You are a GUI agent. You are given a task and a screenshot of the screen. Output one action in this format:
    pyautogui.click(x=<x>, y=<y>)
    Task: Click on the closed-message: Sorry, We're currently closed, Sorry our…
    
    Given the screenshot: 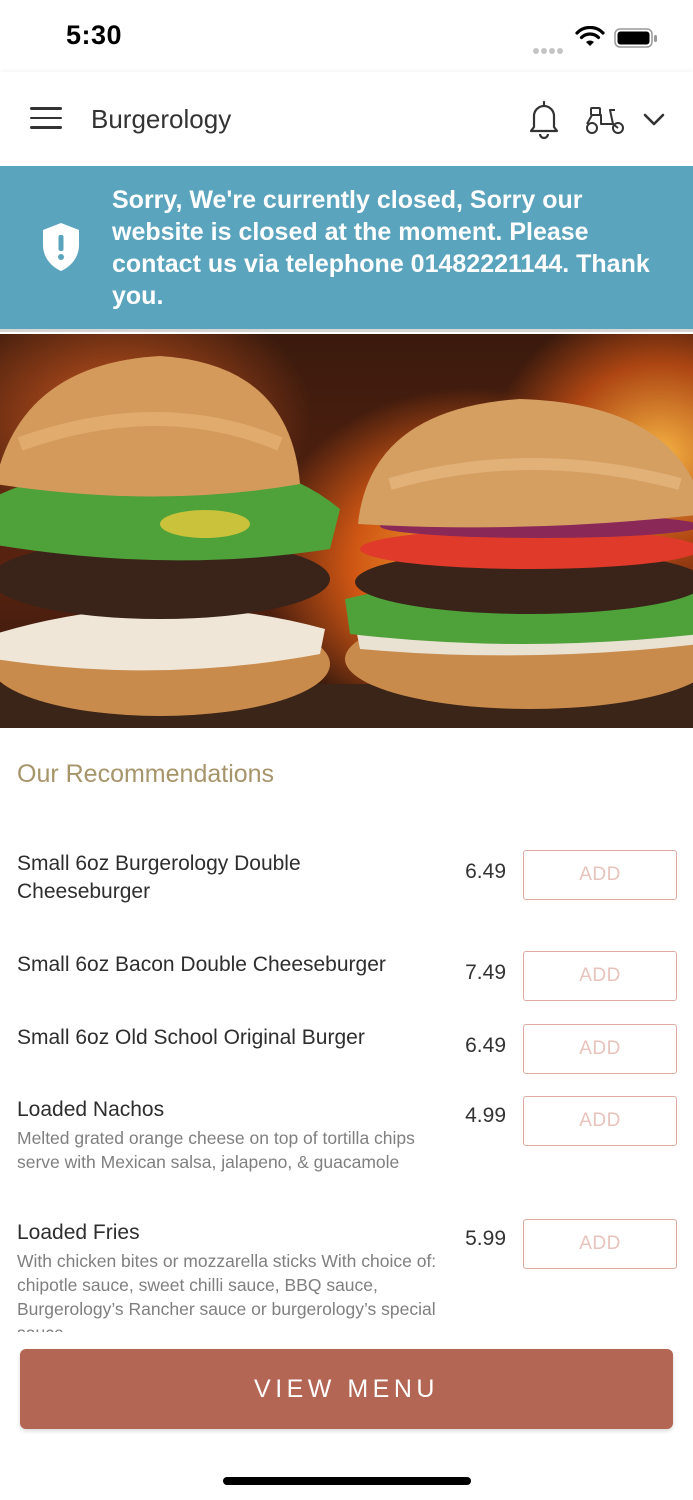 What is the action you would take?
    pyautogui.click(x=381, y=248)
    